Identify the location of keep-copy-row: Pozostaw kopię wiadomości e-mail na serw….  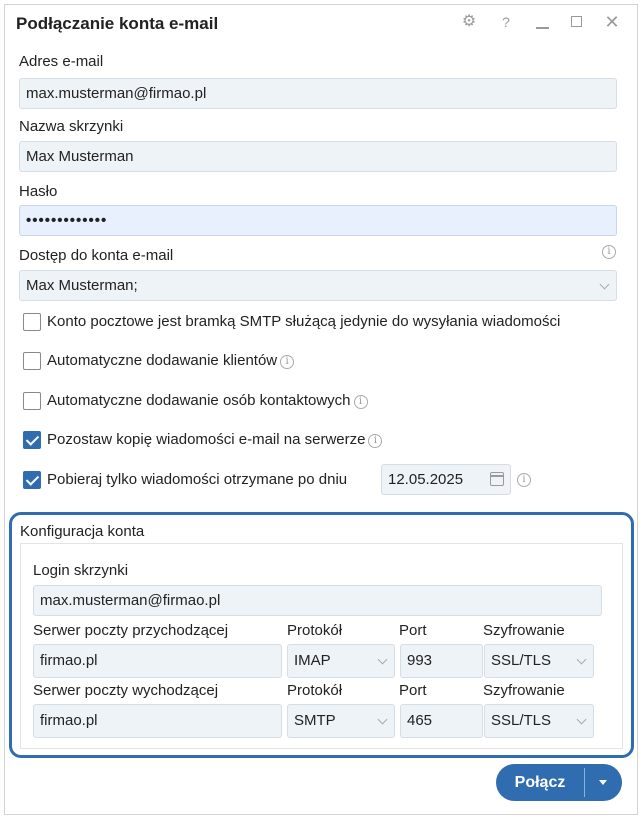
(215, 439).